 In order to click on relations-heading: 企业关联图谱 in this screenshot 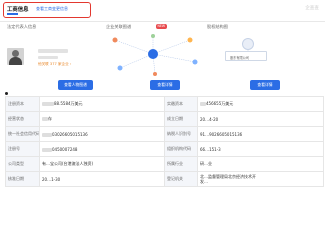, I will do `click(119, 26)`.